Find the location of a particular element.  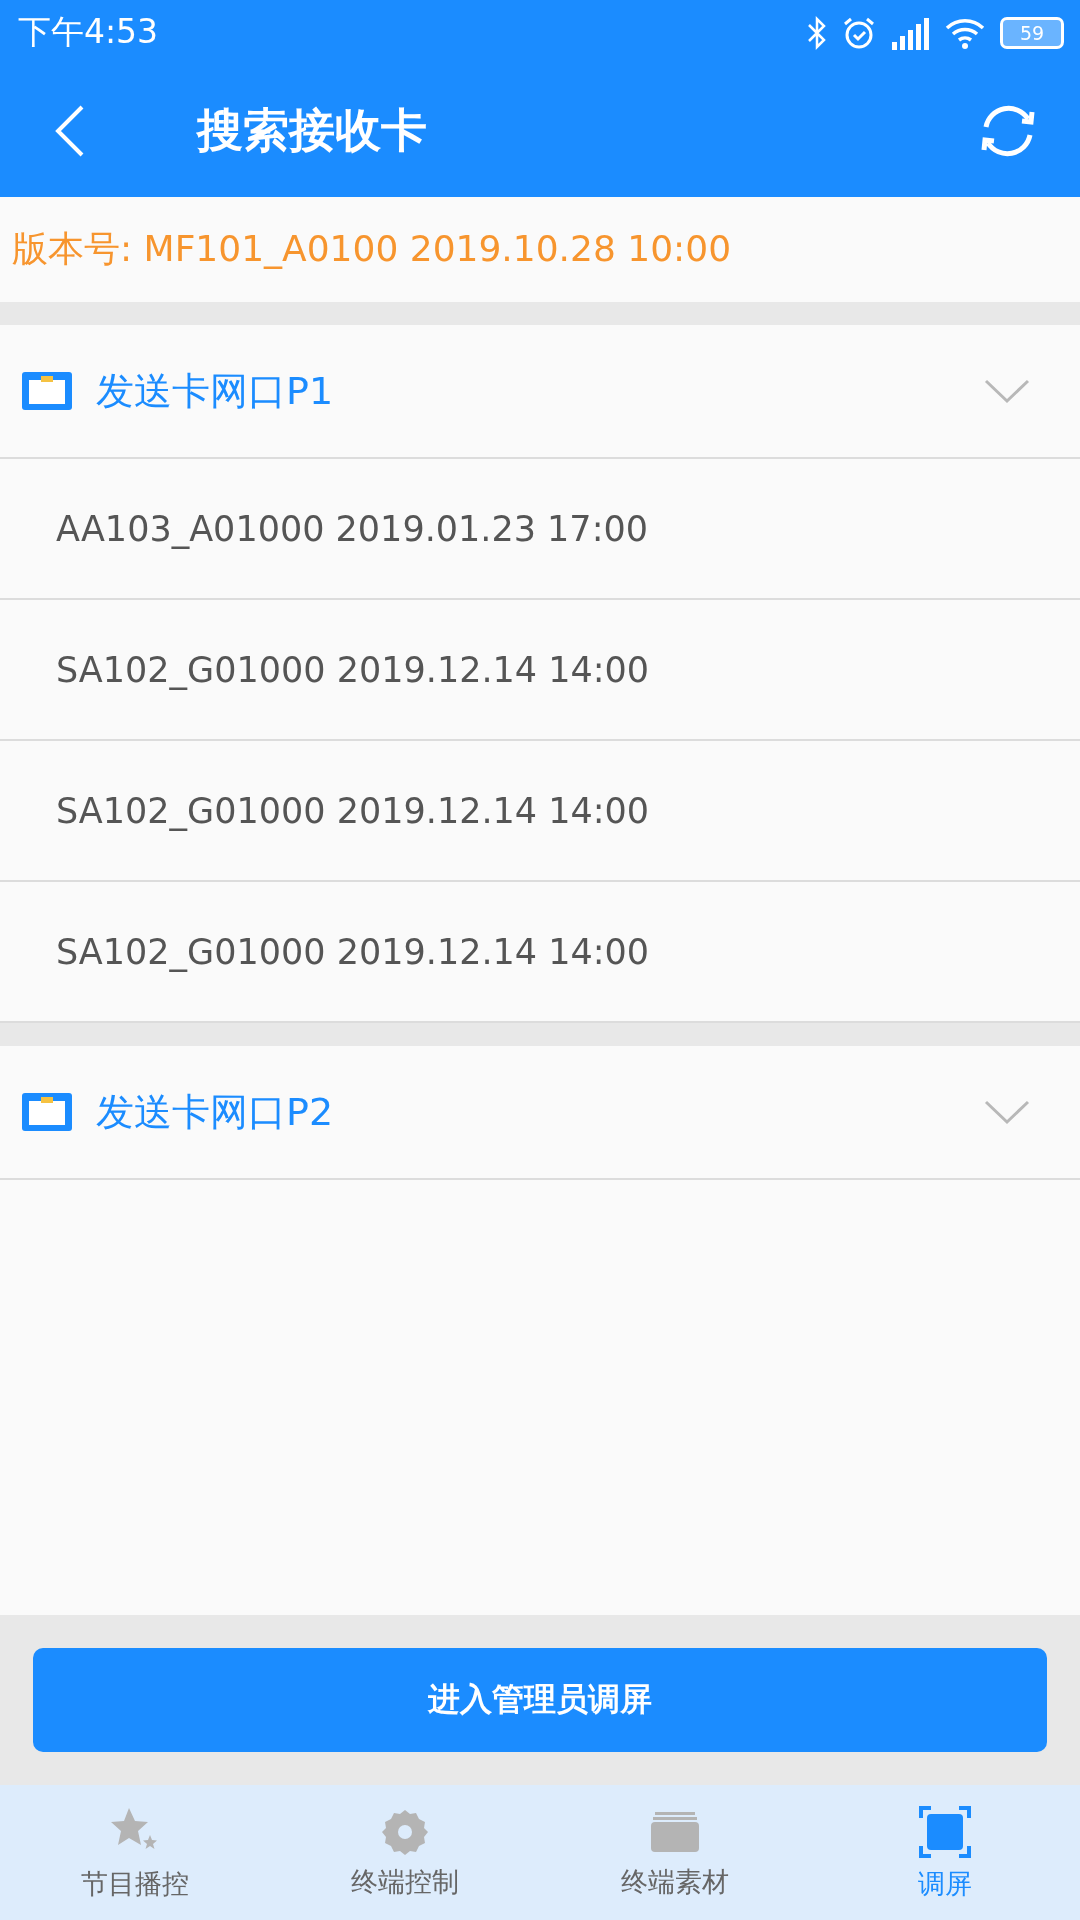

nav-tab: 节目播控 is located at coordinates (135, 1852).